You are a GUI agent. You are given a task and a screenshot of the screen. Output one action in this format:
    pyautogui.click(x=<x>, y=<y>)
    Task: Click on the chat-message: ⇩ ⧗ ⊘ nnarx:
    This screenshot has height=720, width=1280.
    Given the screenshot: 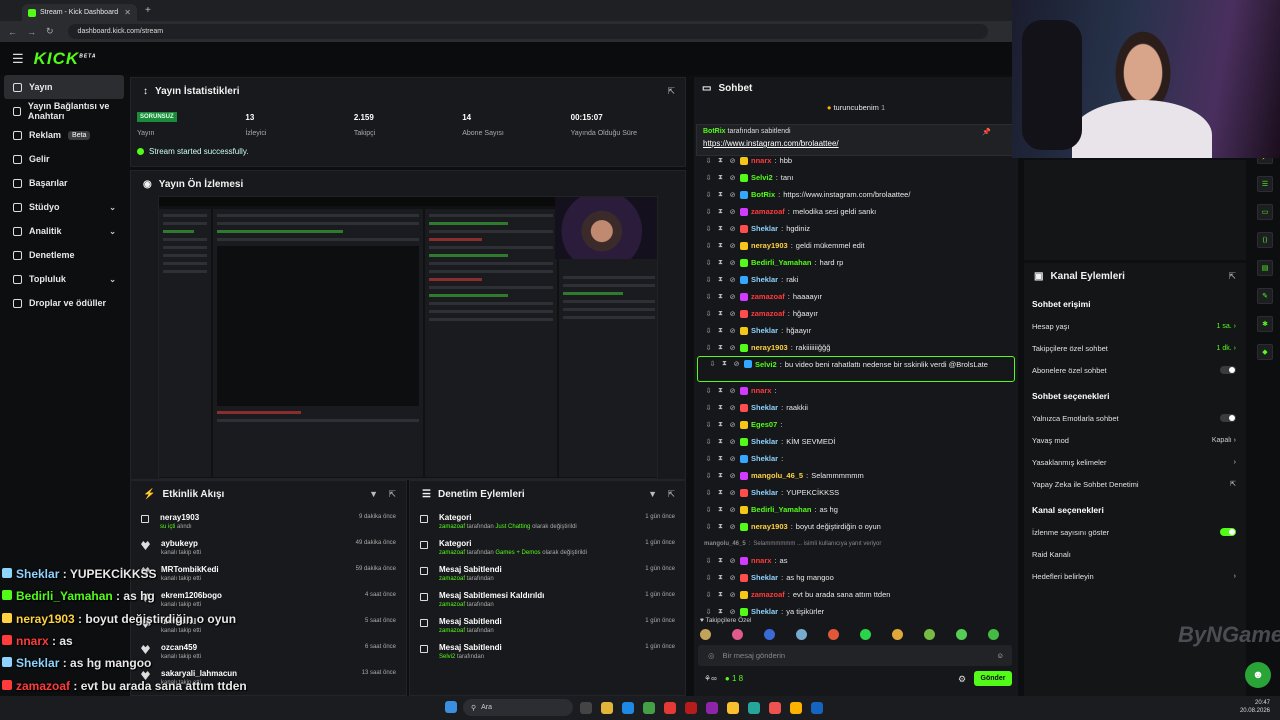 What is the action you would take?
    pyautogui.click(x=856, y=390)
    